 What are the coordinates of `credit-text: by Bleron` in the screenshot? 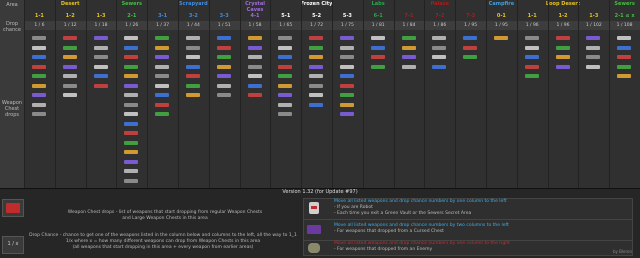 It's located at (622, 251).